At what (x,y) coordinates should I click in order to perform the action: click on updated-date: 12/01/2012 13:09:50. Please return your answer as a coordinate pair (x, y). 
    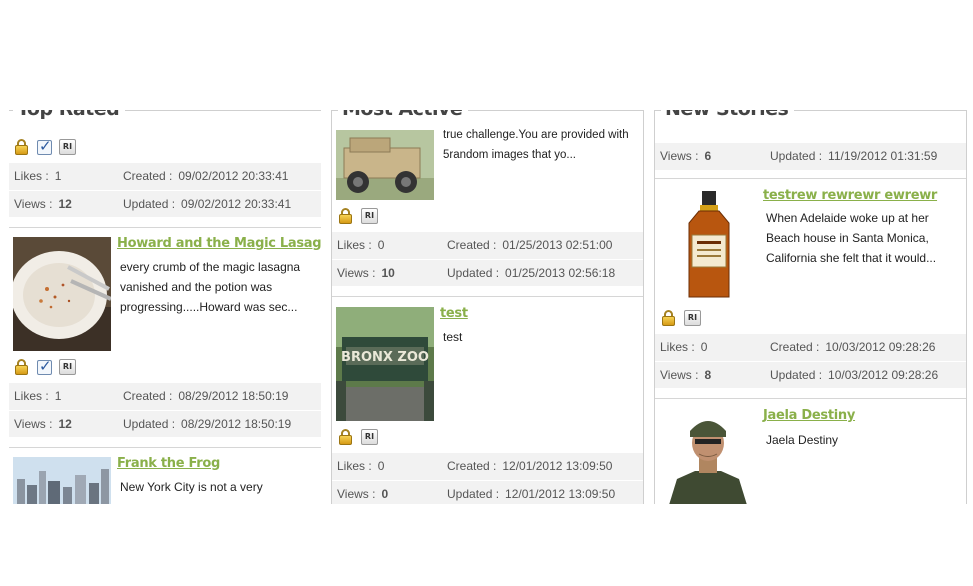
    Looking at the image, I should click on (560, 494).